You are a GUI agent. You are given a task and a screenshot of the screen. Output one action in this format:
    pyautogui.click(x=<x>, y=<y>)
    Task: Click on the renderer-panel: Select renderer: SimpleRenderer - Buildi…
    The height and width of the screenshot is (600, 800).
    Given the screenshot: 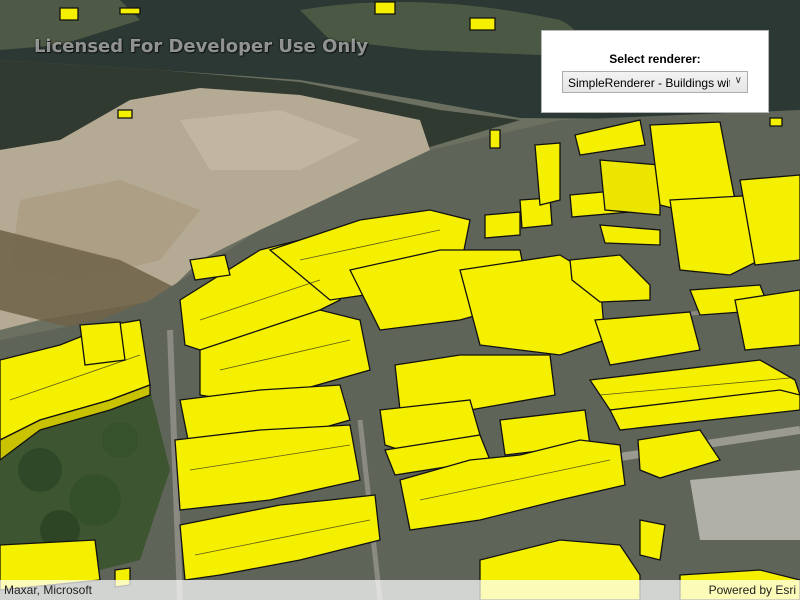 What is the action you would take?
    pyautogui.click(x=655, y=71)
    